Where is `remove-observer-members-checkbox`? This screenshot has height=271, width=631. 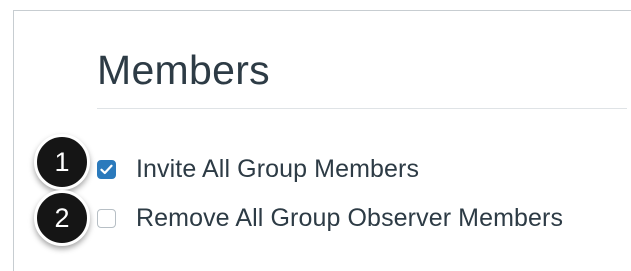
remove-observer-members-checkbox is located at coordinates (106, 218).